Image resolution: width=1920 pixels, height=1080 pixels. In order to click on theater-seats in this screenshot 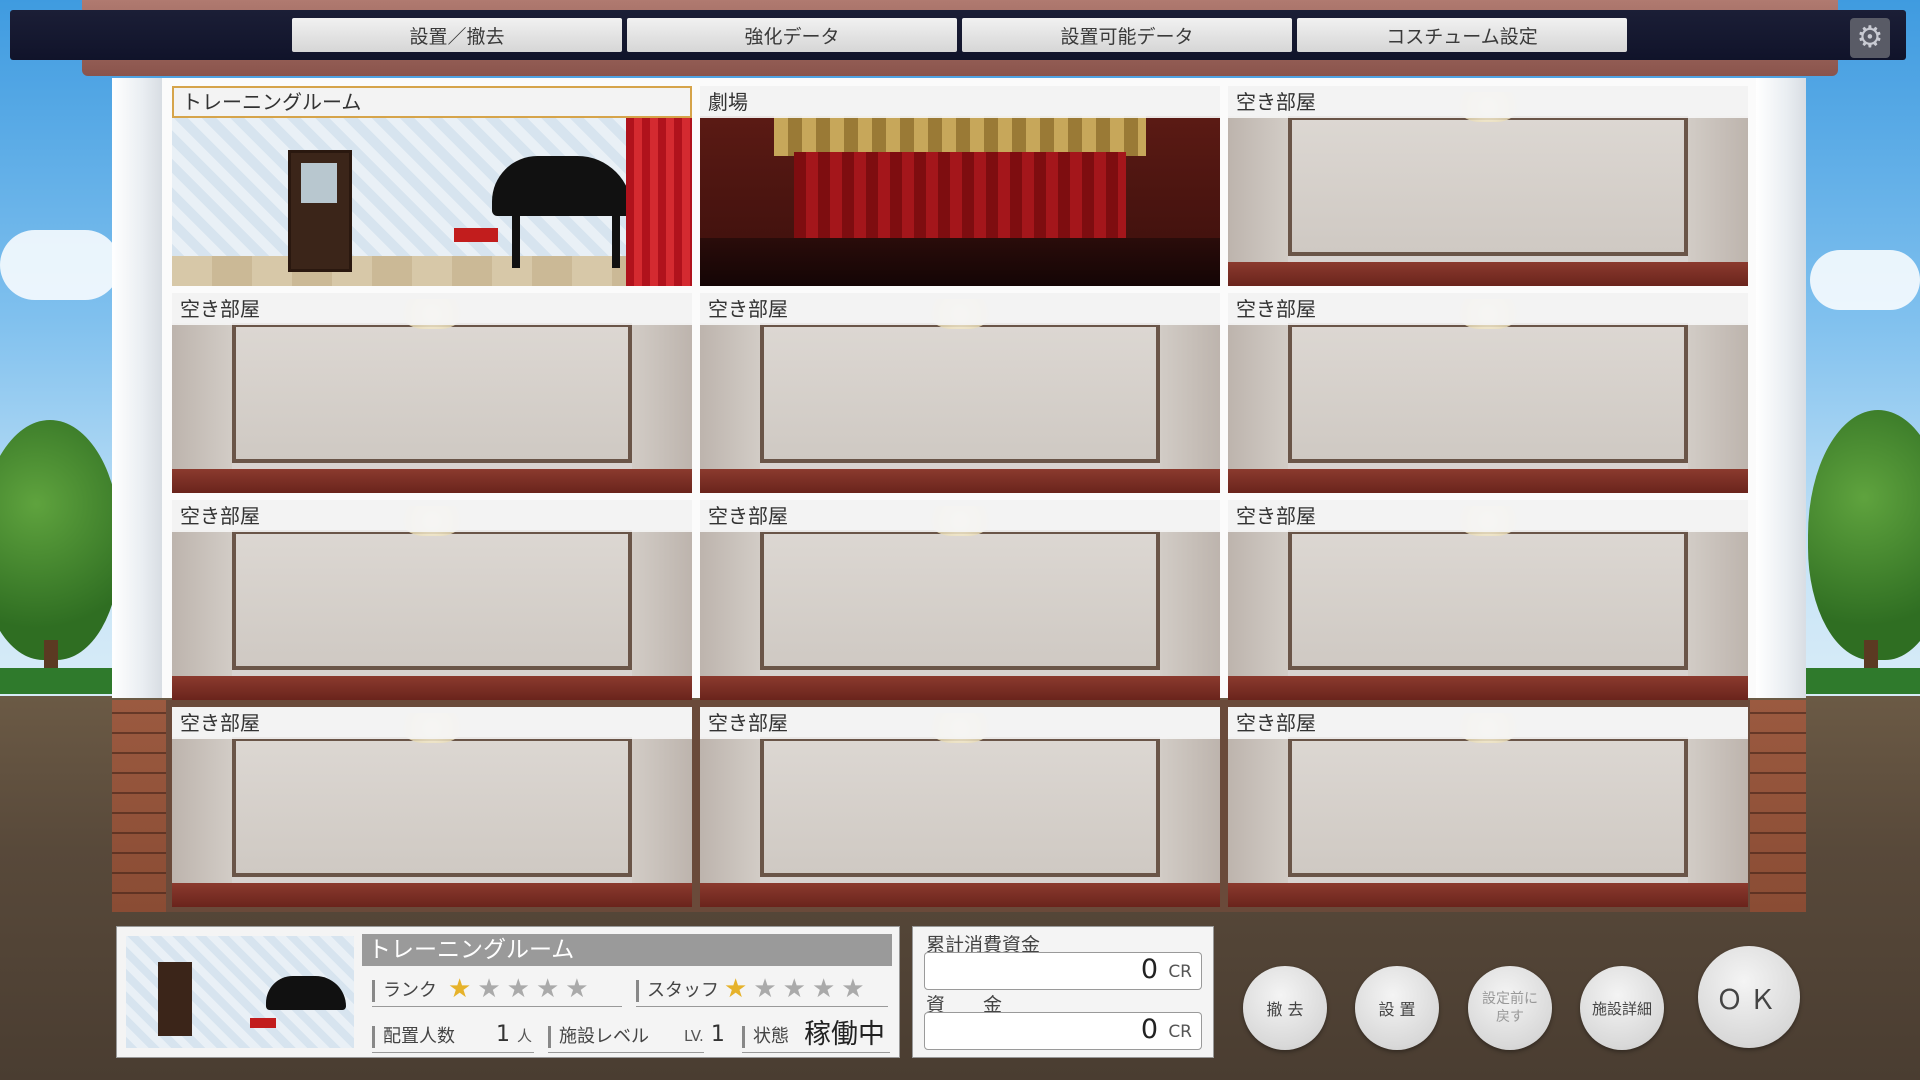, I will do `click(960, 262)`.